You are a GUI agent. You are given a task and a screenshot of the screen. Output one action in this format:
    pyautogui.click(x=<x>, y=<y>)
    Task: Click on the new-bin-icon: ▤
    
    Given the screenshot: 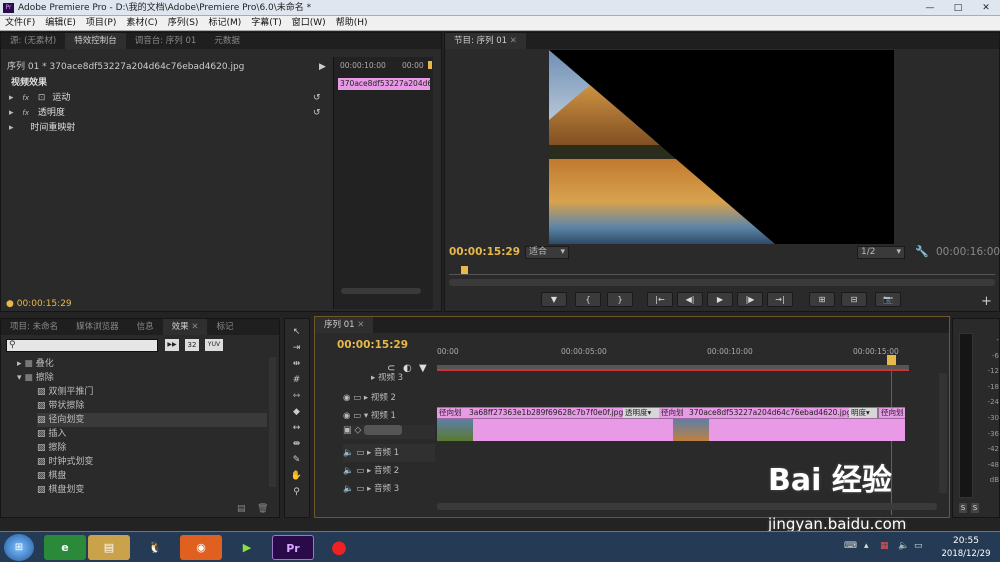 What is the action you would take?
    pyautogui.click(x=241, y=509)
    